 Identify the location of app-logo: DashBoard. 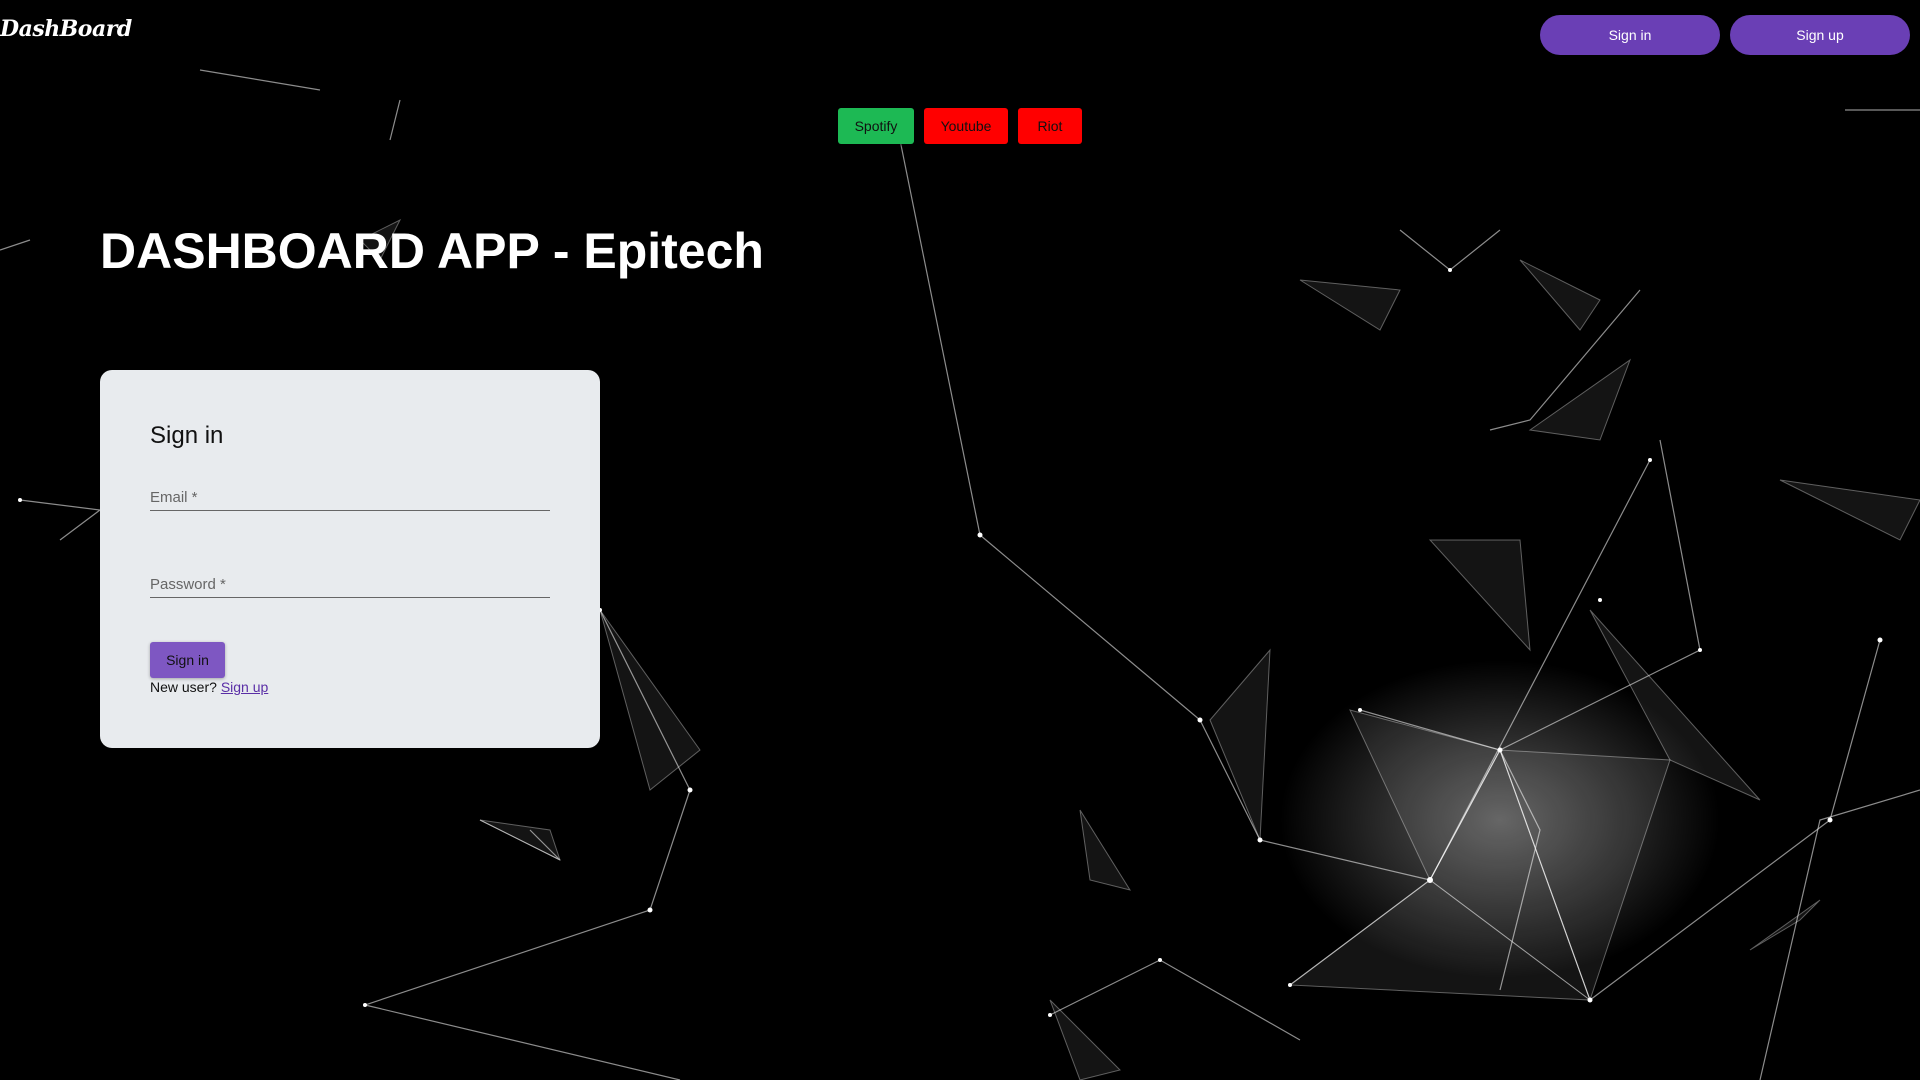
(66, 29).